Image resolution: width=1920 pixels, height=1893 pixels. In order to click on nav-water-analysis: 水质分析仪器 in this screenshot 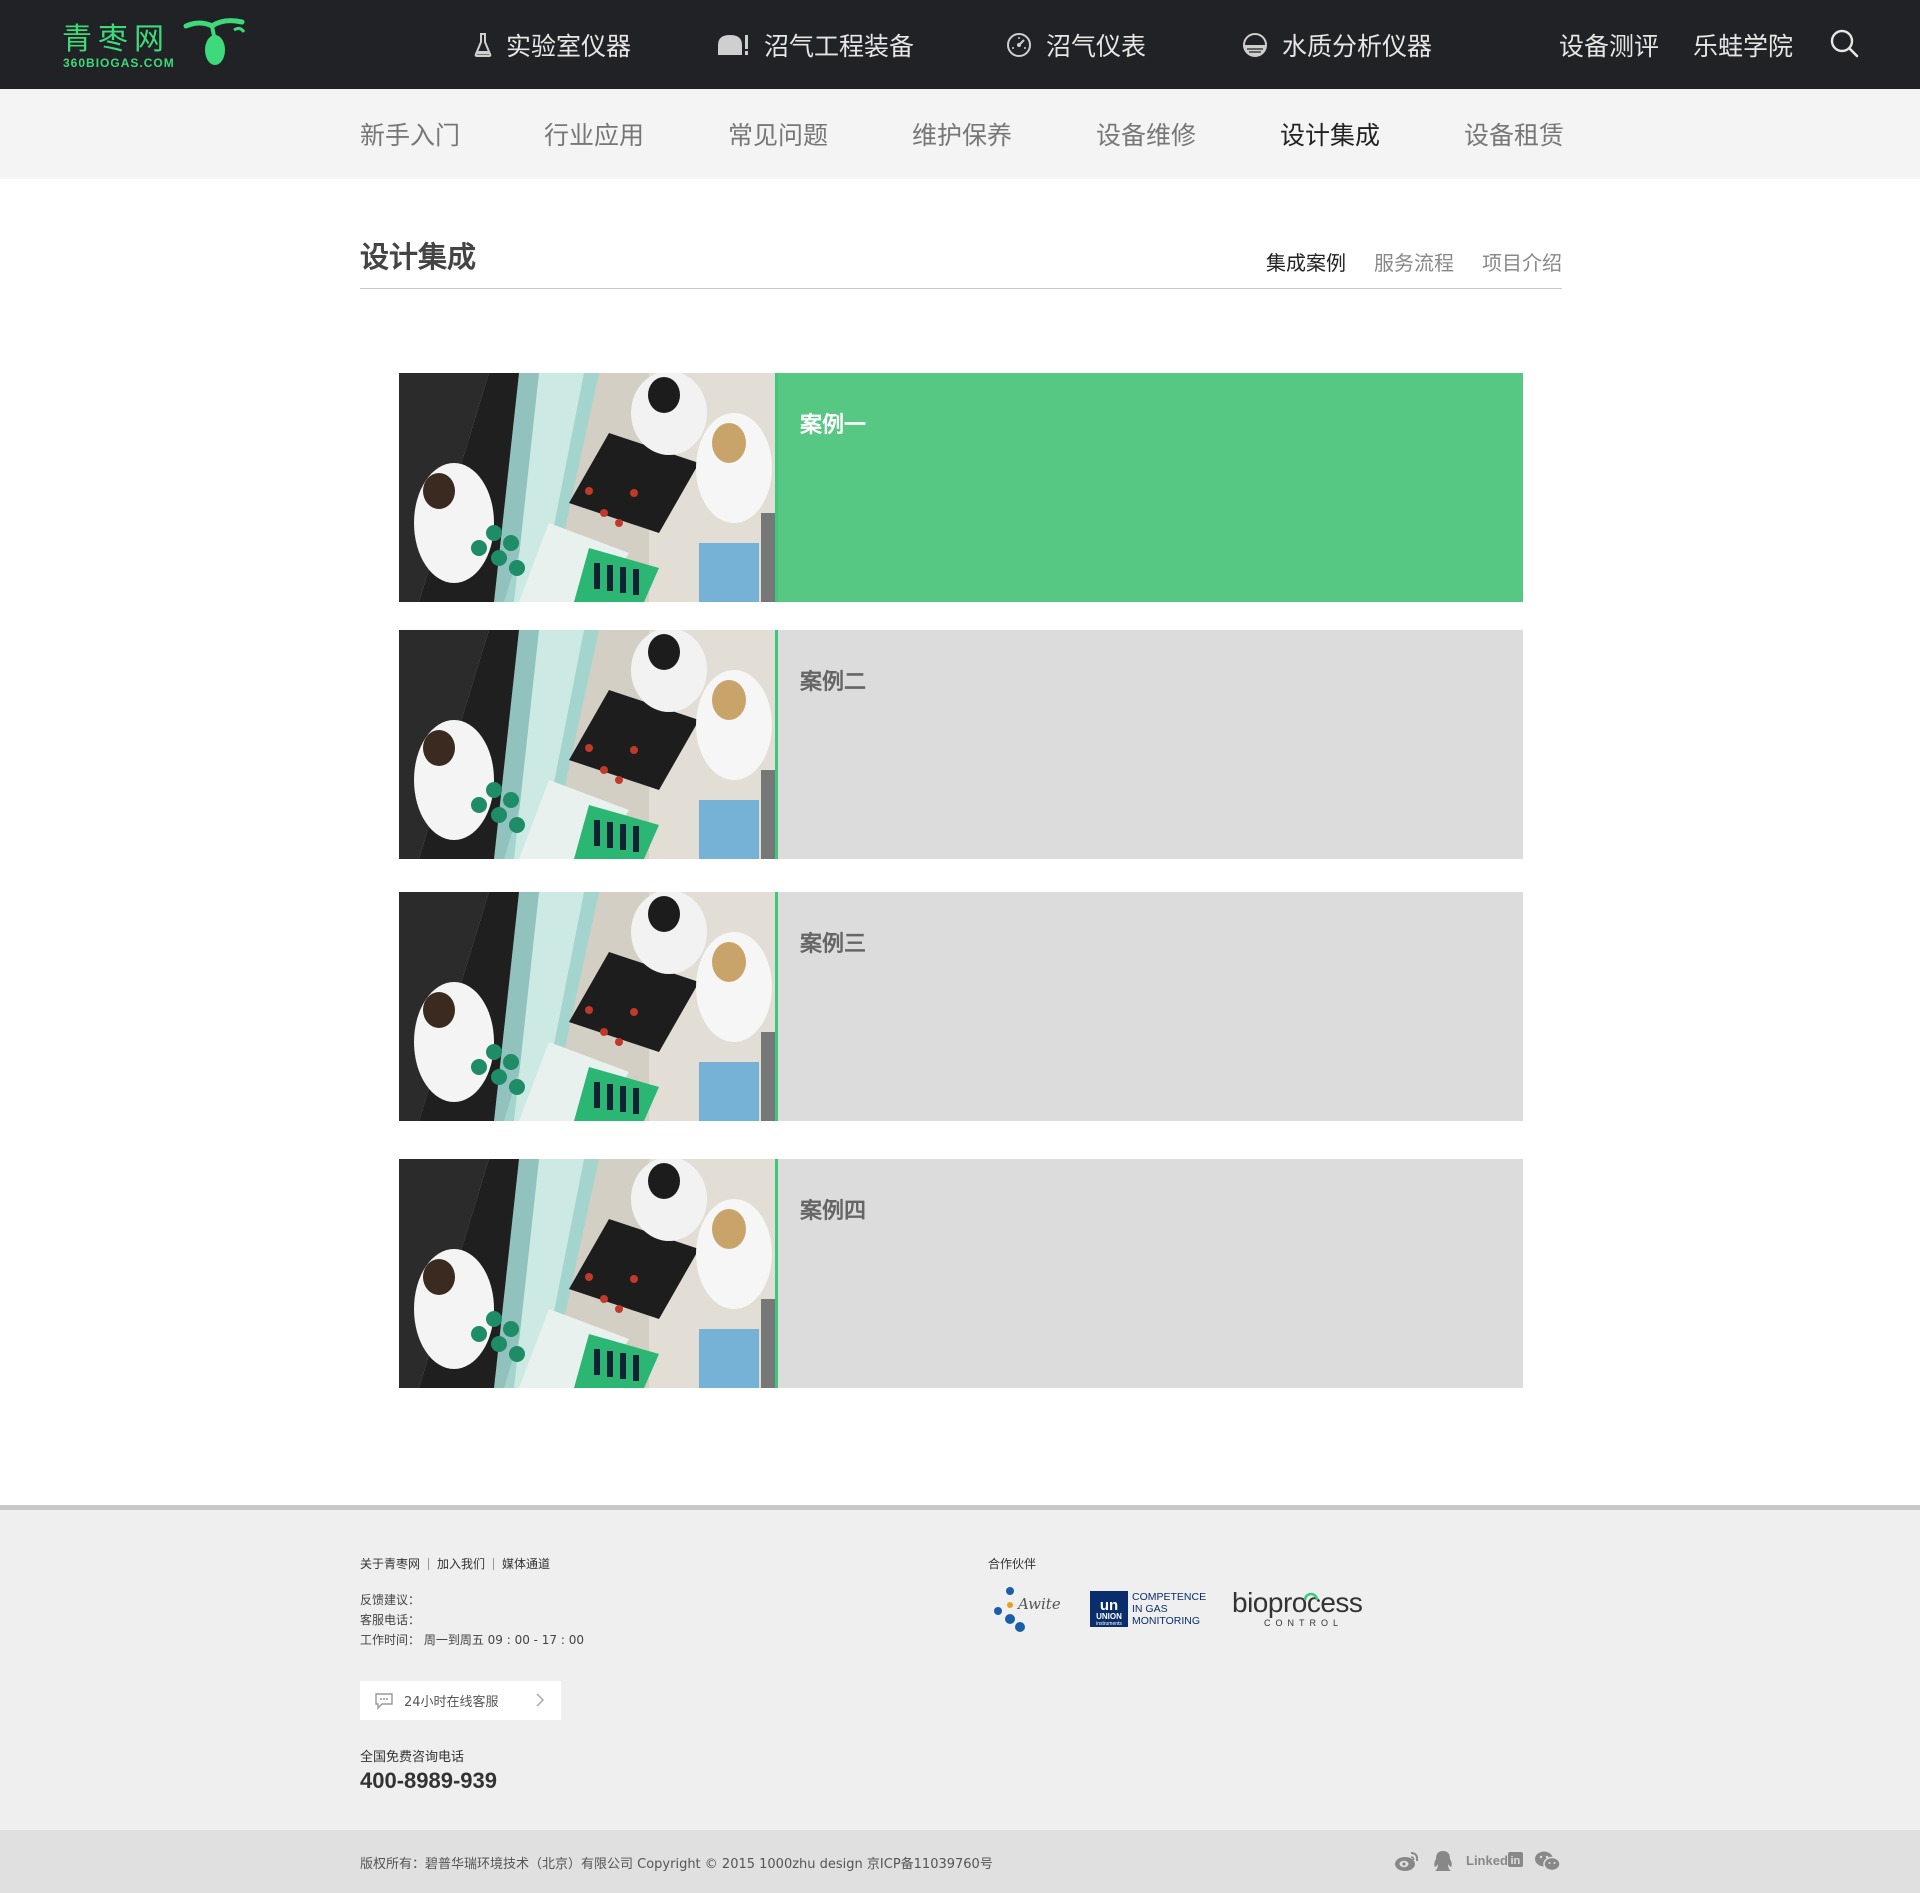, I will do `click(1337, 44)`.